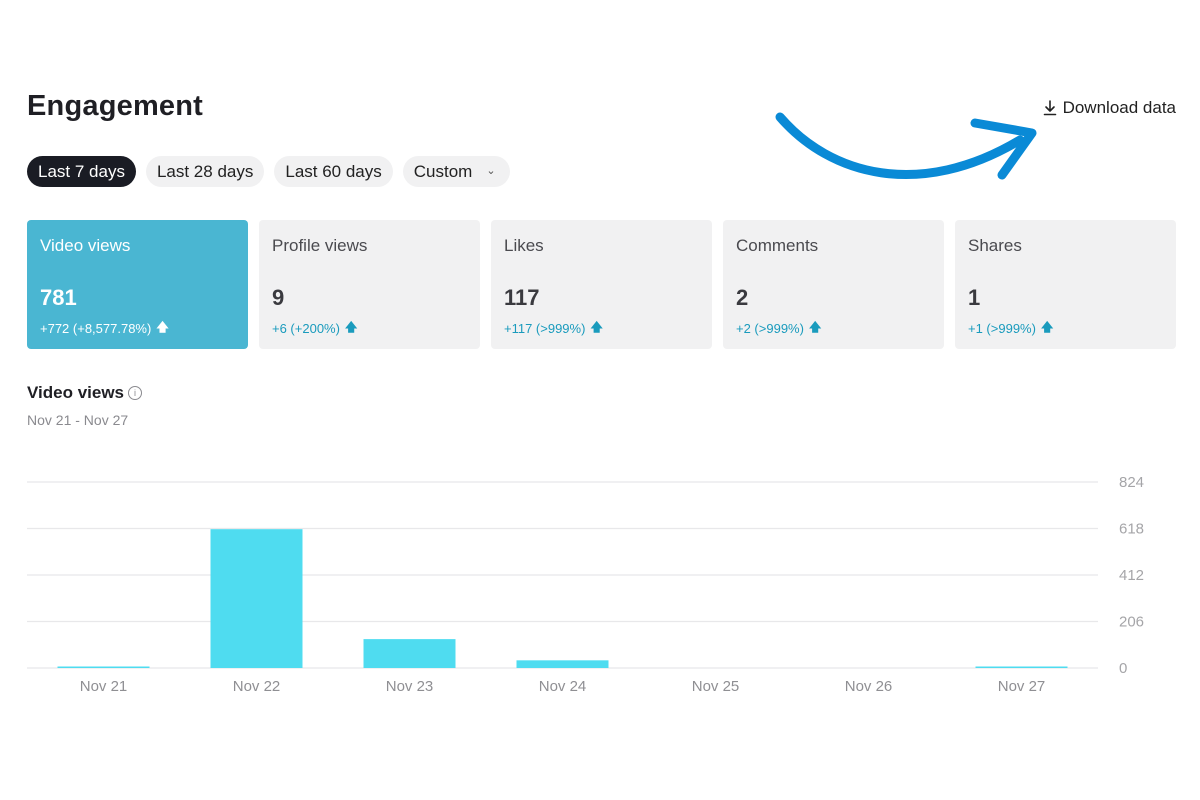 The image size is (1200, 800). What do you see at coordinates (995, 245) in the screenshot?
I see `metric-label: Shares` at bounding box center [995, 245].